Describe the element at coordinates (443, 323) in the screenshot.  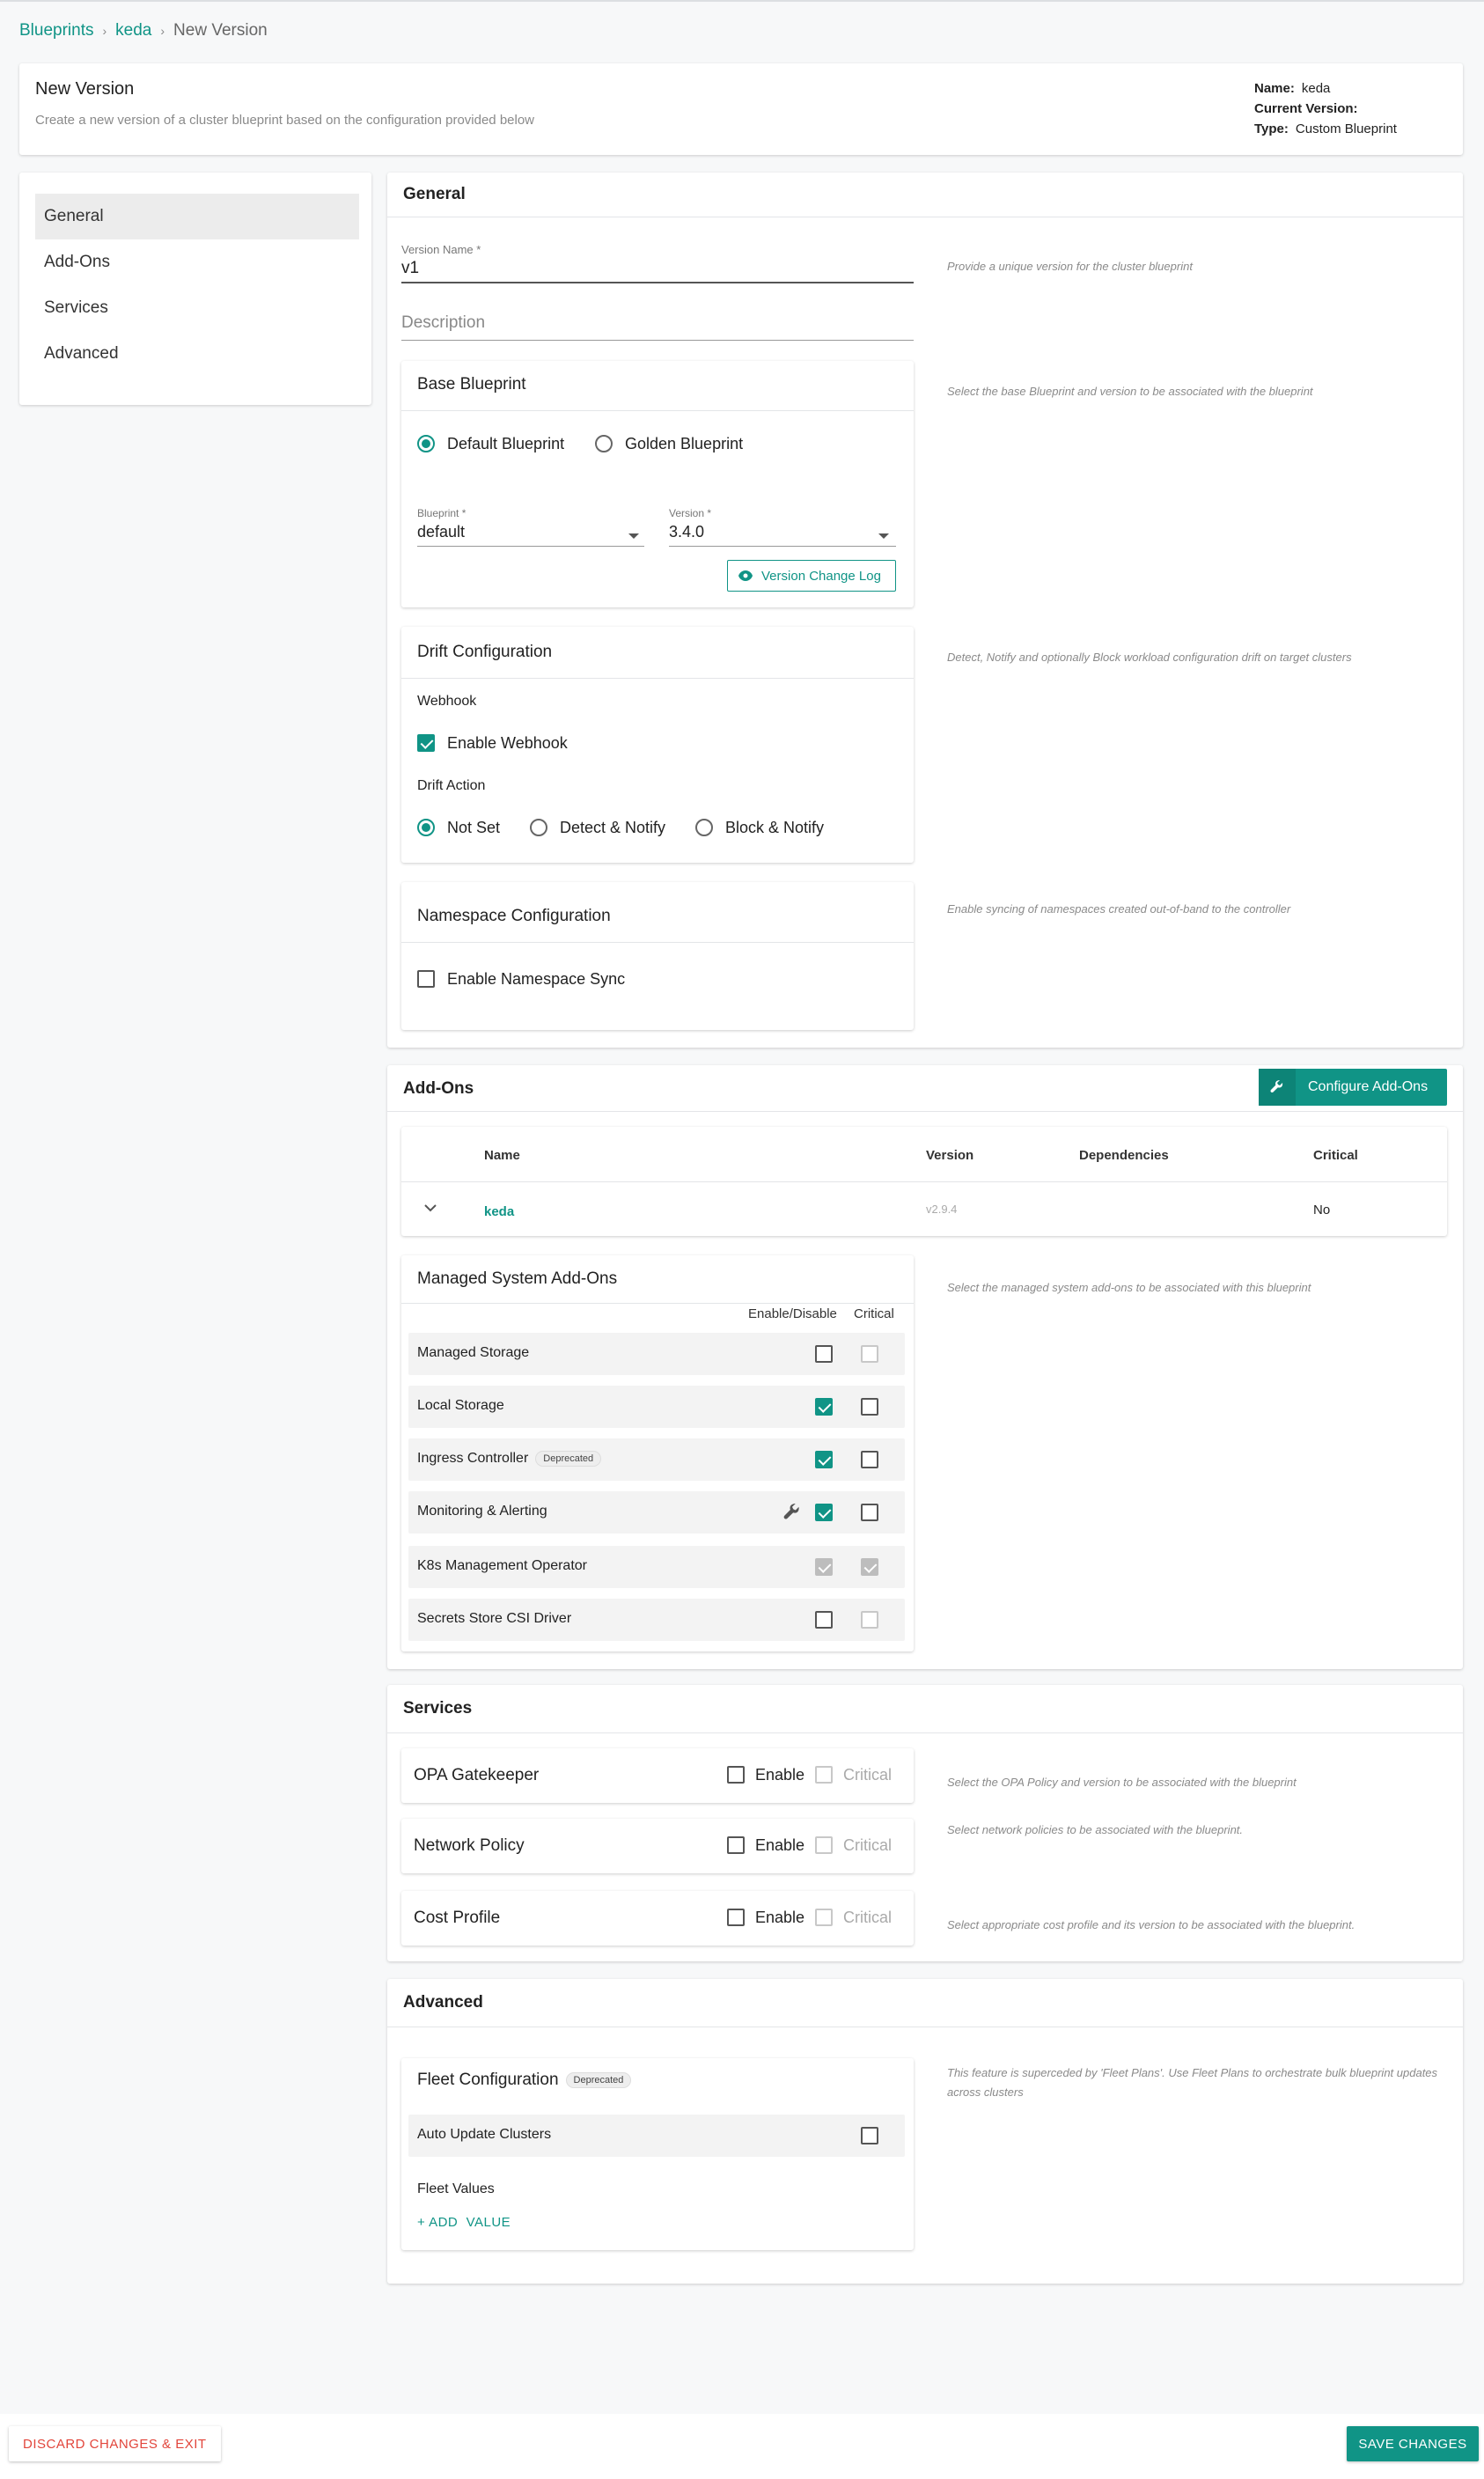
I see `description-input: Description` at that location.